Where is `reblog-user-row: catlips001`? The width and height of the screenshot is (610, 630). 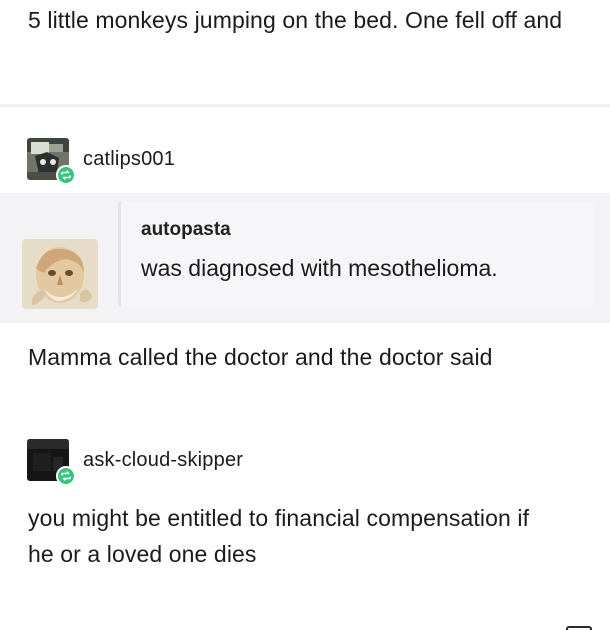 reblog-user-row: catlips001 is located at coordinates (101, 161).